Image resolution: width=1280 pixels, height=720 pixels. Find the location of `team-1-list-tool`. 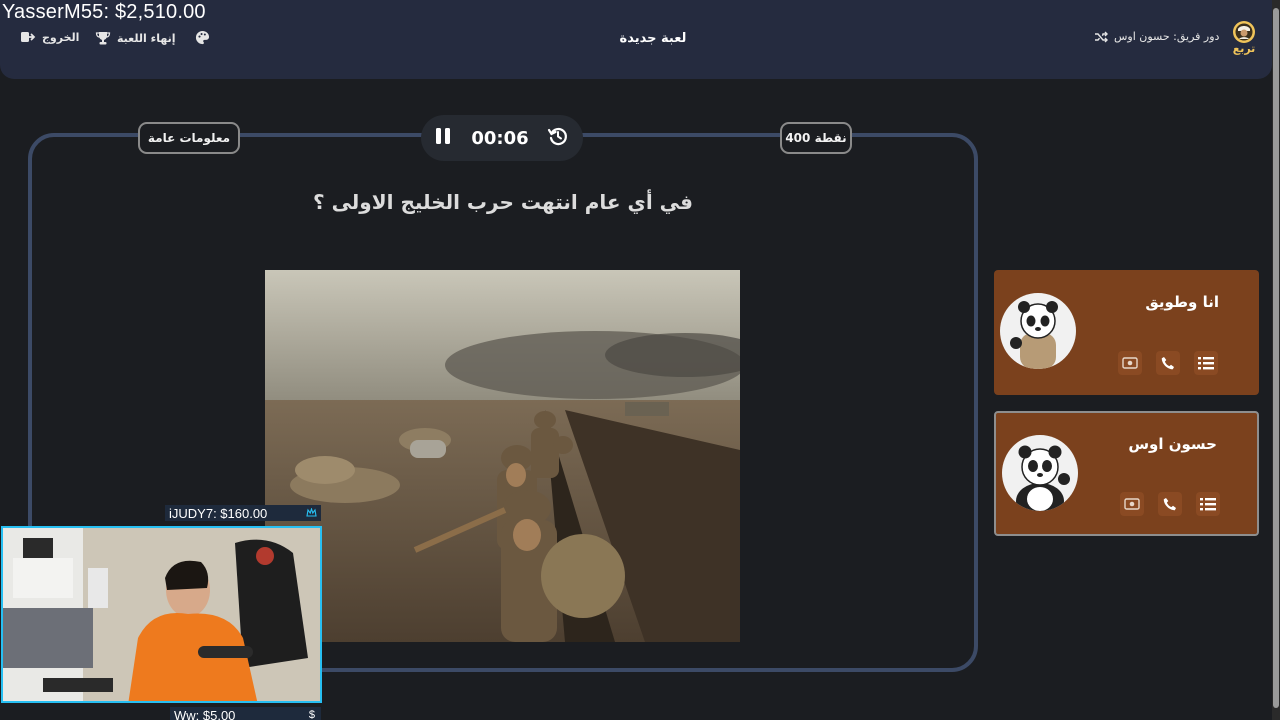

team-1-list-tool is located at coordinates (1206, 363).